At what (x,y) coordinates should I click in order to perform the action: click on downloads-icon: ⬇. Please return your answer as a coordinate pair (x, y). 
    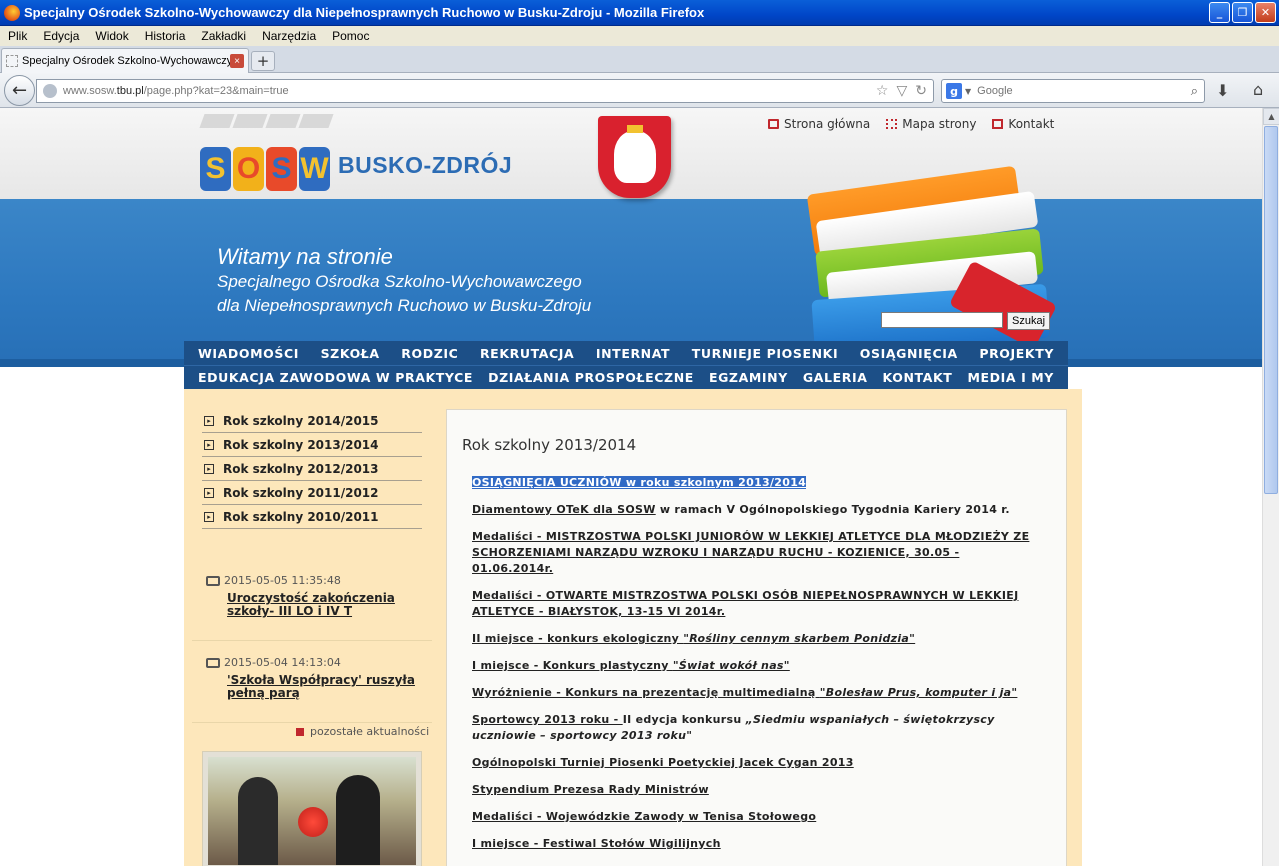
    Looking at the image, I should click on (1222, 90).